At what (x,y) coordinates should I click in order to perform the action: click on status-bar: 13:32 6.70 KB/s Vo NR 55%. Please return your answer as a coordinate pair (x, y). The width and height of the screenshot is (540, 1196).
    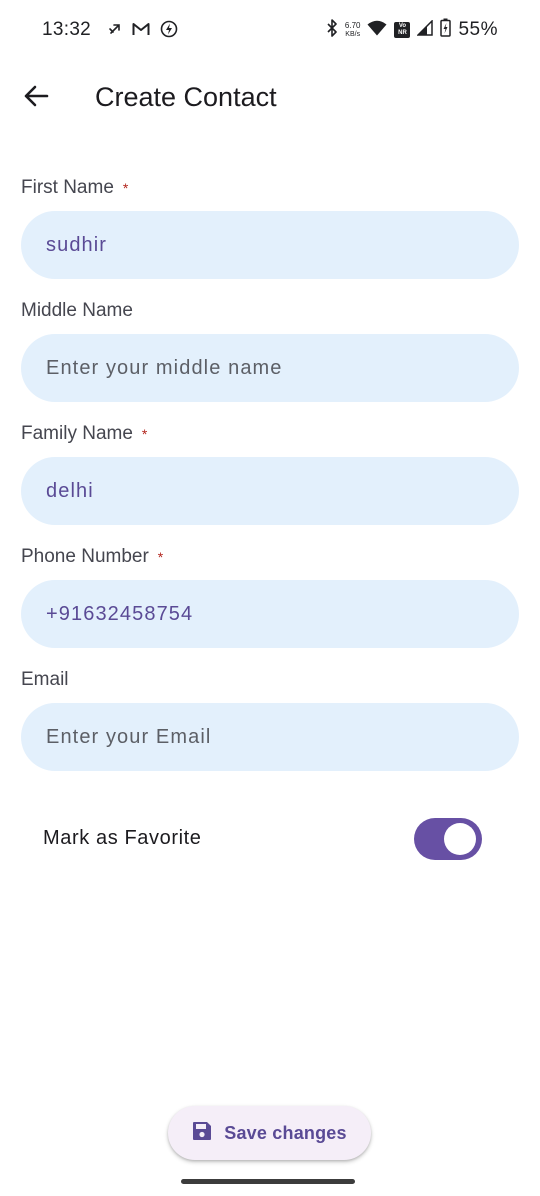
    Looking at the image, I should click on (270, 32).